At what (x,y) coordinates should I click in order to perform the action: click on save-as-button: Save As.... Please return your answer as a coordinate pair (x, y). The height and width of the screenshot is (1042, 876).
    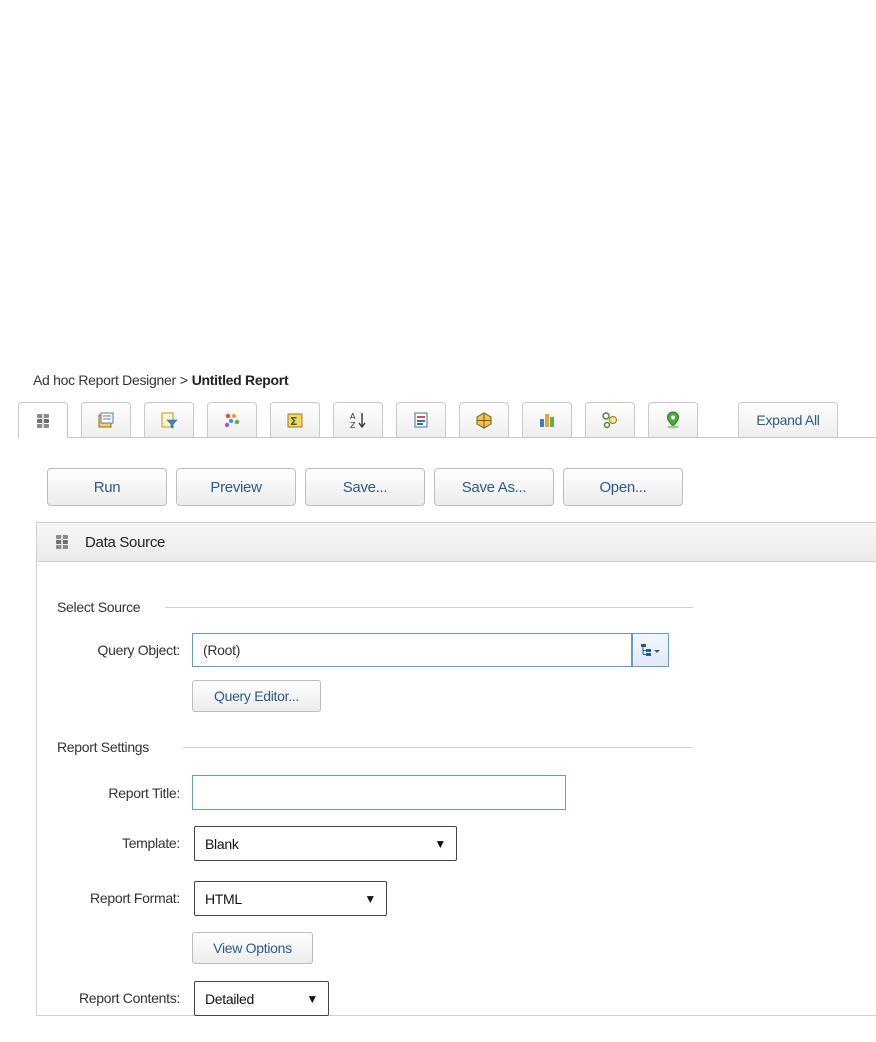
    Looking at the image, I should click on (494, 487).